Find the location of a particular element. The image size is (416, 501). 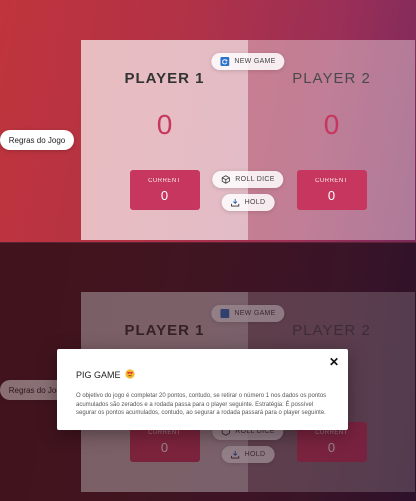

dice-icon is located at coordinates (225, 179).